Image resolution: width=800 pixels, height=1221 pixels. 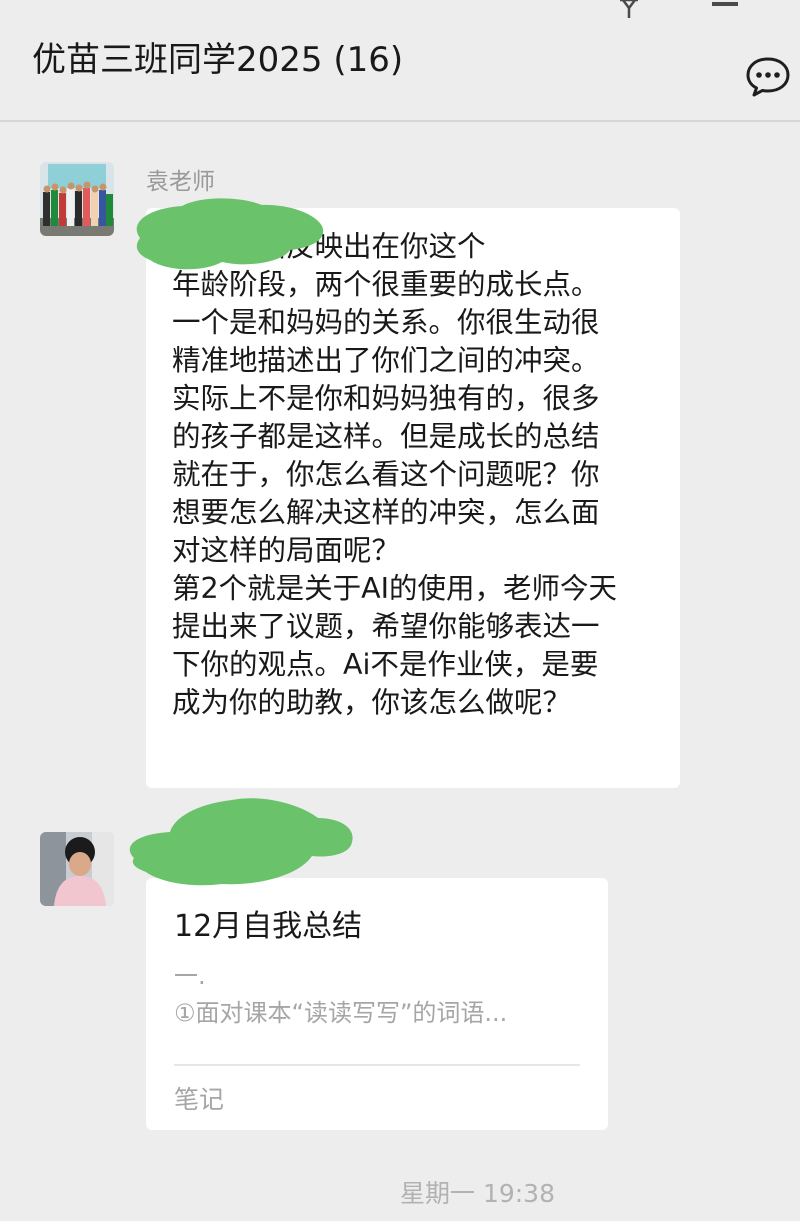 I want to click on redaction-mark, so click(x=241, y=842).